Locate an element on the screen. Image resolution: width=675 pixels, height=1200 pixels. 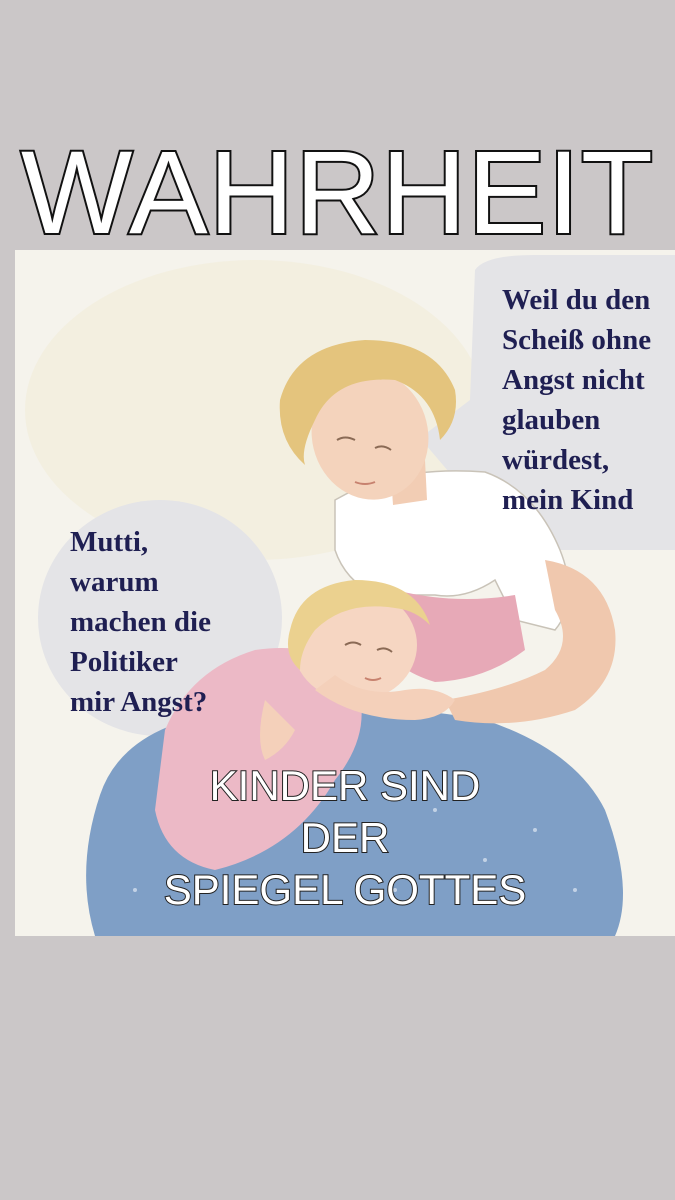
caption-line: KINDER SIND is located at coordinates (345, 785).